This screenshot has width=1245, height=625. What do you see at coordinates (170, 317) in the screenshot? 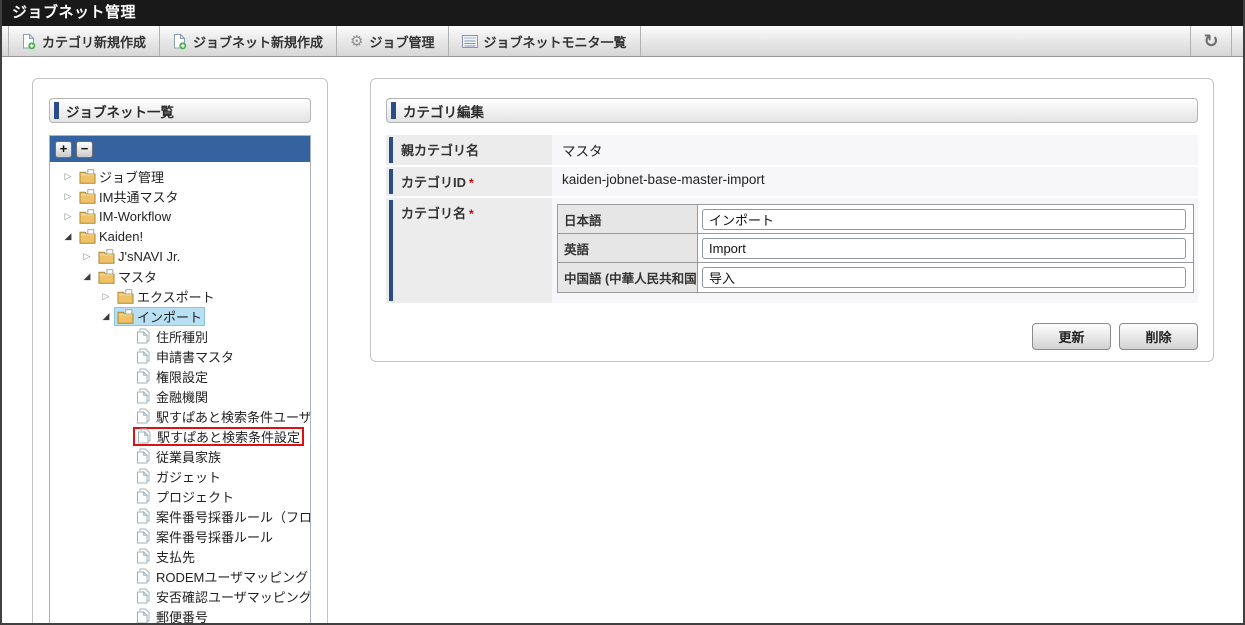
I see `tree-item-label: インポート` at bounding box center [170, 317].